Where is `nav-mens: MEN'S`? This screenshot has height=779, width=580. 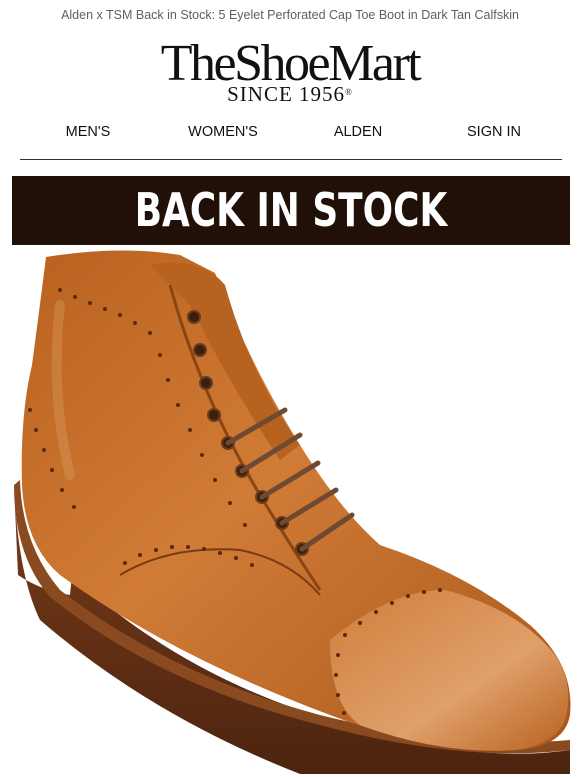
nav-mens: MEN'S is located at coordinates (88, 132).